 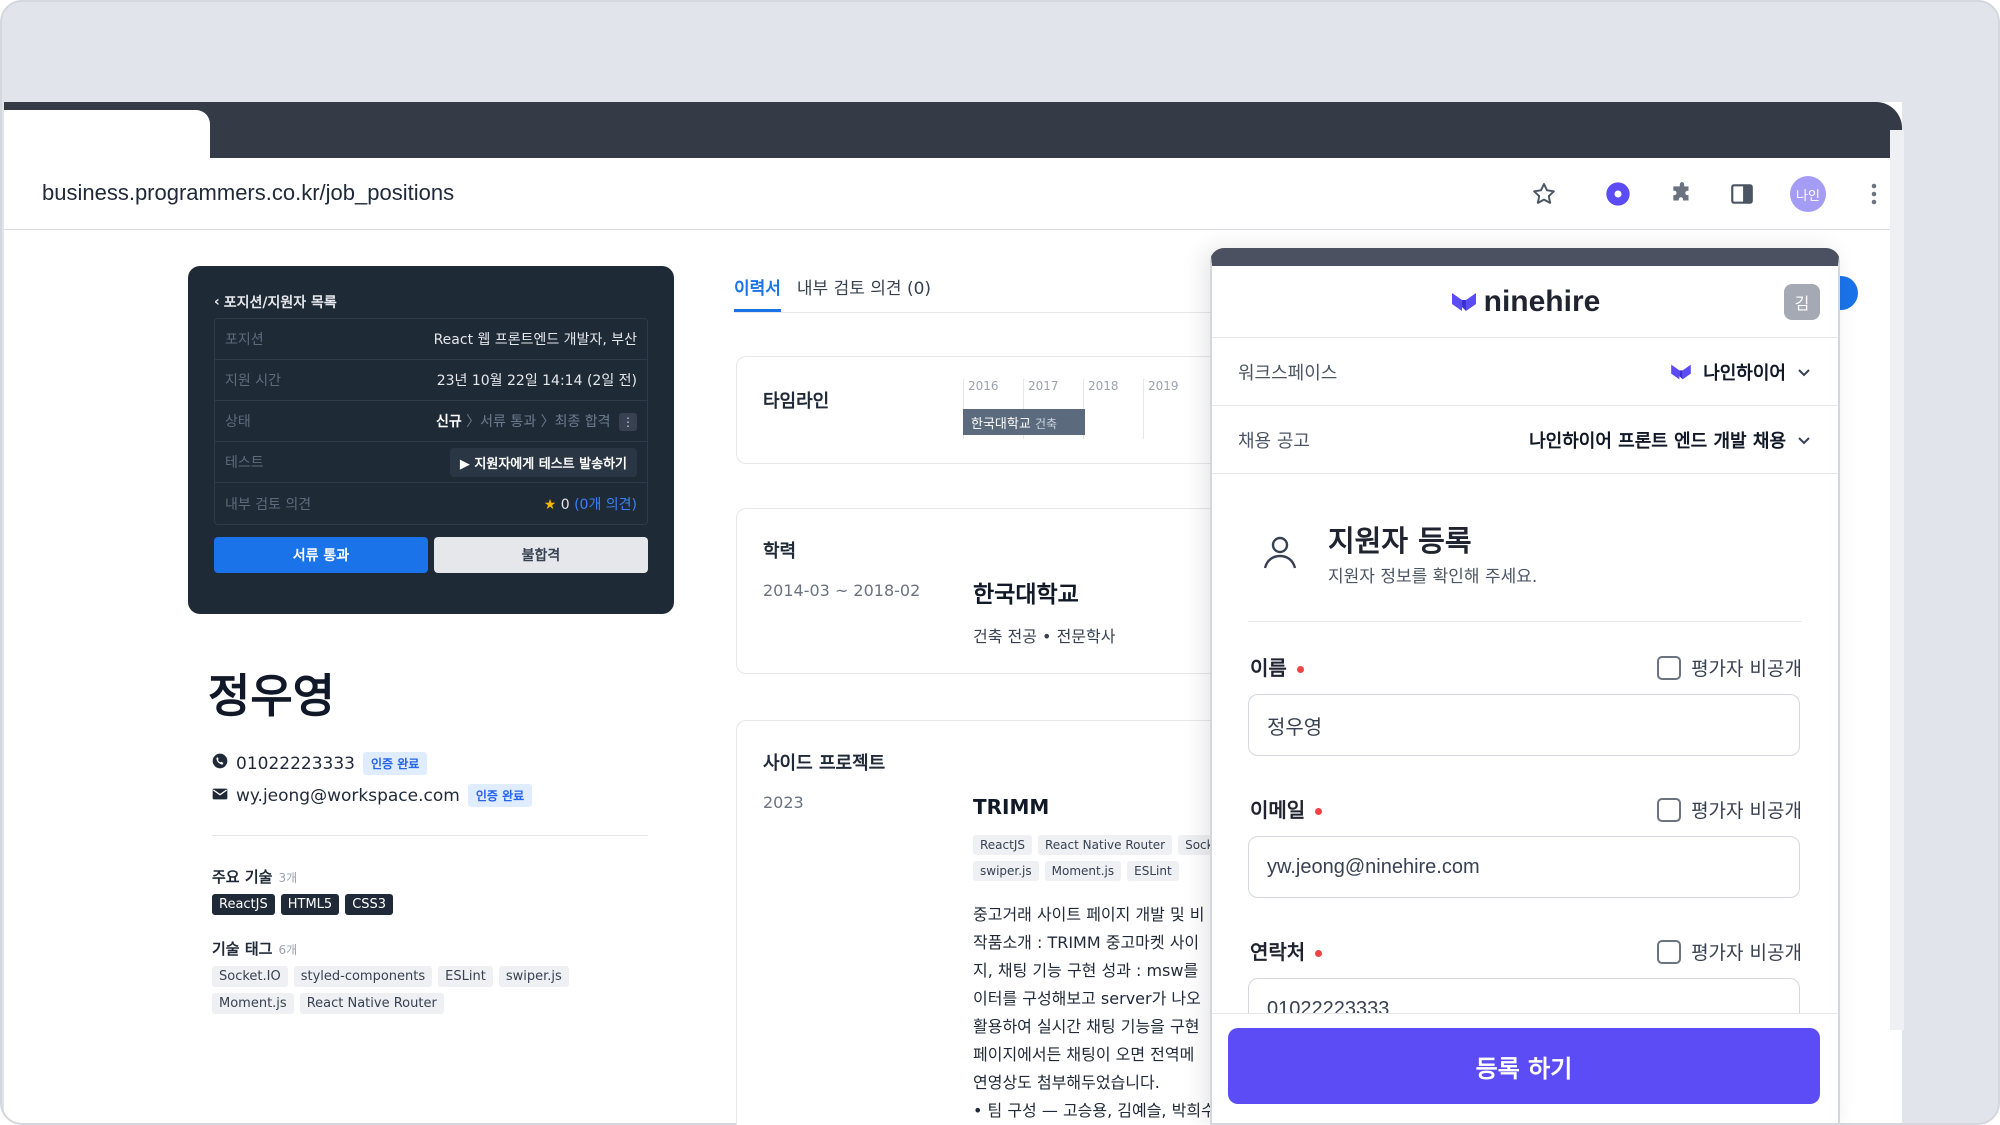 What do you see at coordinates (243, 904) in the screenshot?
I see `skill-chip: ReactJS` at bounding box center [243, 904].